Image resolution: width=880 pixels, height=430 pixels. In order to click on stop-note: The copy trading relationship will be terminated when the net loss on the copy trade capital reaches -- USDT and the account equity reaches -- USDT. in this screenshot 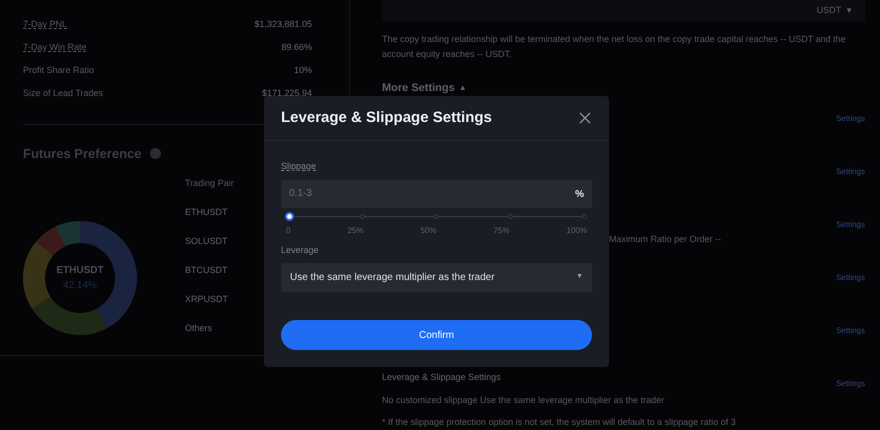, I will do `click(614, 47)`.